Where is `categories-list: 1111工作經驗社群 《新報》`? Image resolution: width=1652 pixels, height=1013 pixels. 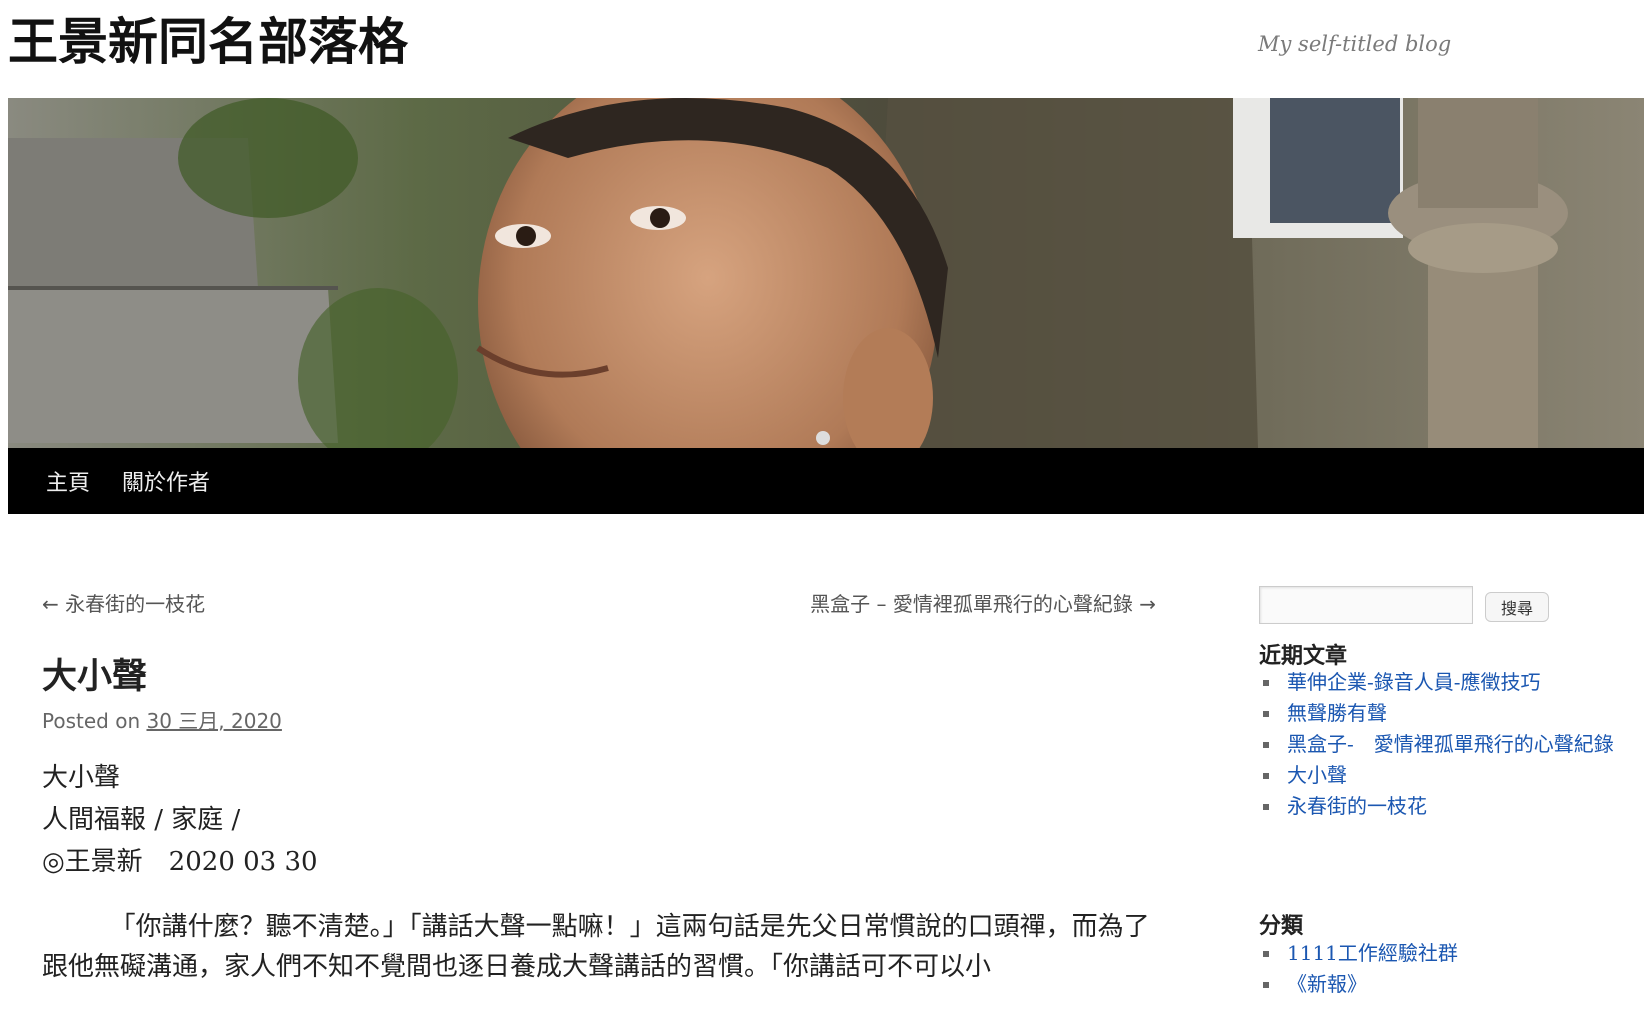 categories-list: 1111工作經驗社群 《新報》 is located at coordinates (1439, 969).